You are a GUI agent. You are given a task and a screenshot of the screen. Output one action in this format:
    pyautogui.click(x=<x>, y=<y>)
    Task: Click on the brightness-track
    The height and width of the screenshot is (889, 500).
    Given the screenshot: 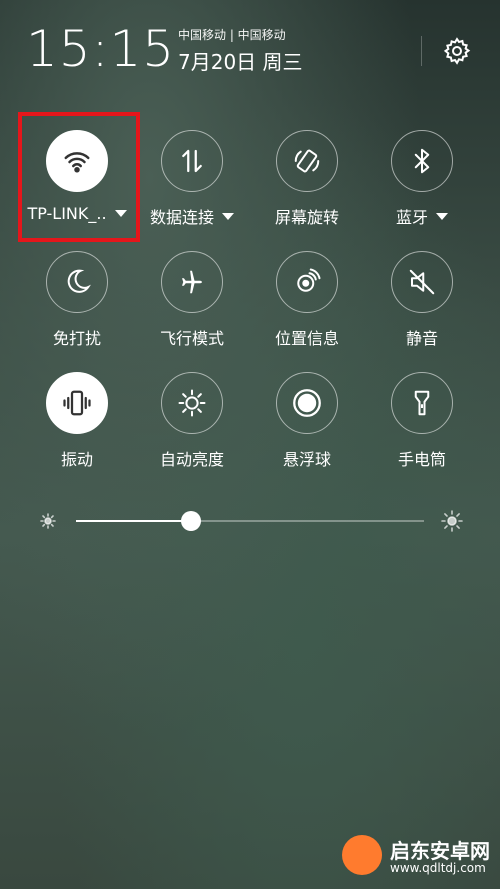 What is the action you would take?
    pyautogui.click(x=250, y=521)
    